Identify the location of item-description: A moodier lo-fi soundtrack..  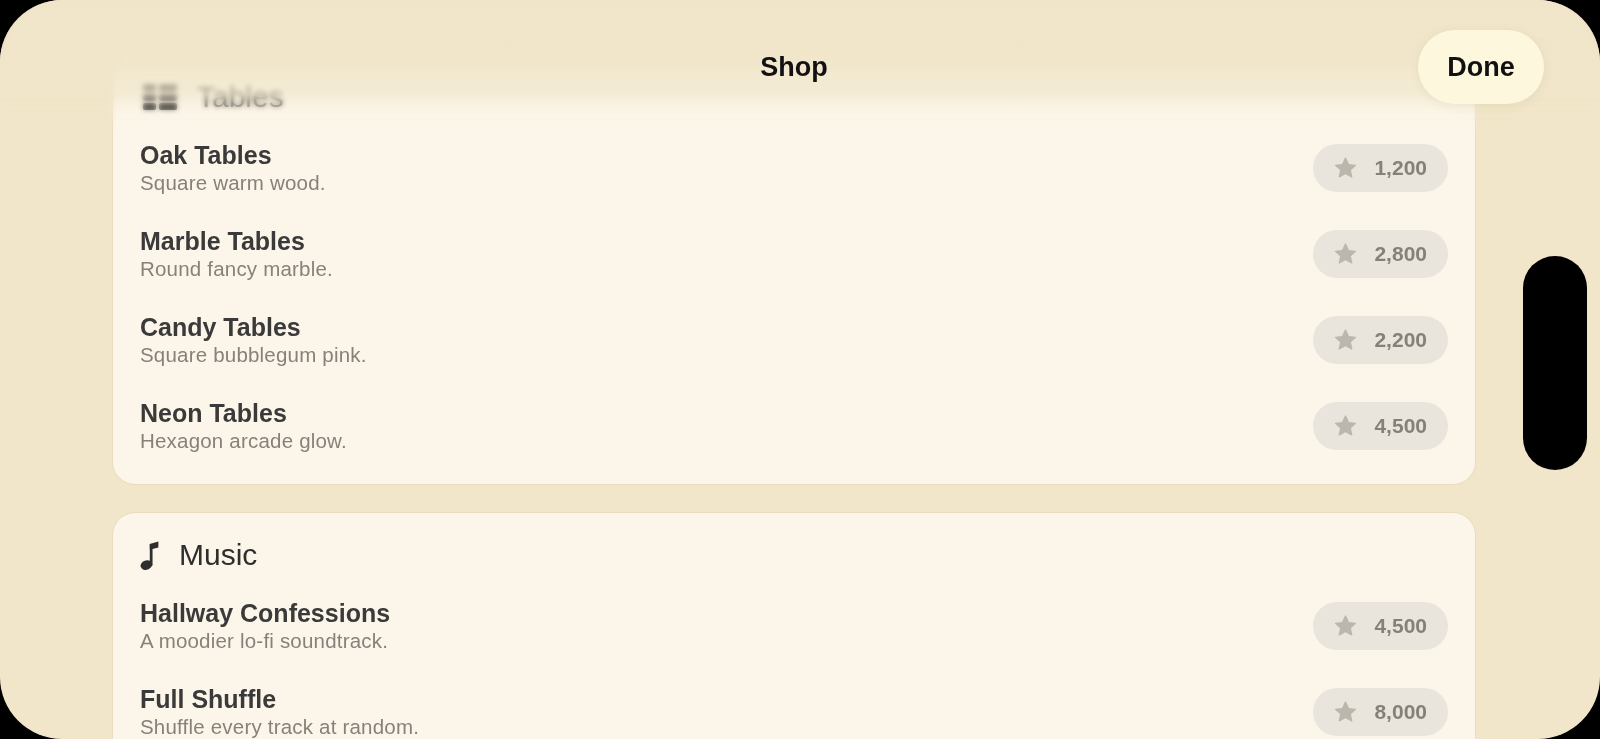
(265, 640).